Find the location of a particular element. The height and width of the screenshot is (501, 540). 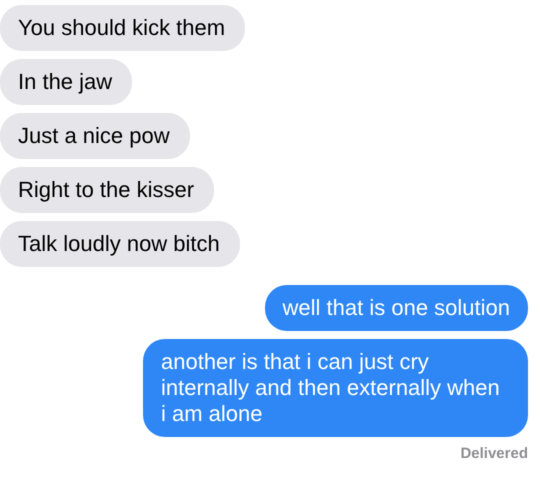

received-message-bubble: Right to the kisser is located at coordinates (107, 190).